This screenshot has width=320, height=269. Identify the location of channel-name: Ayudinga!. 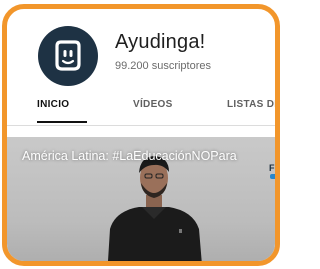
(160, 42).